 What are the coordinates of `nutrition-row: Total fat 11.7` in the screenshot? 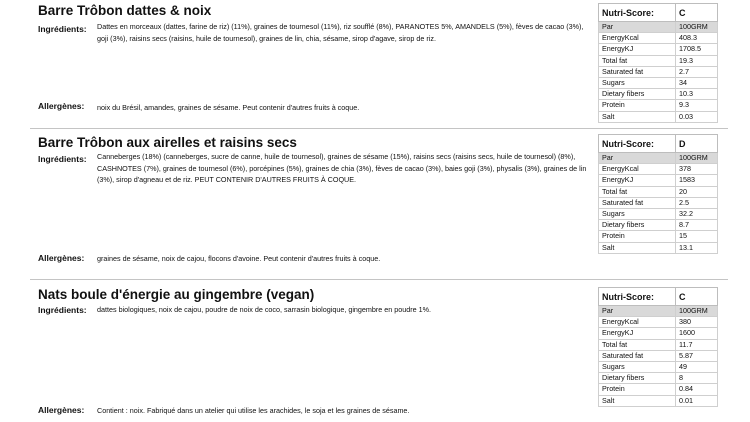 It's located at (658, 344).